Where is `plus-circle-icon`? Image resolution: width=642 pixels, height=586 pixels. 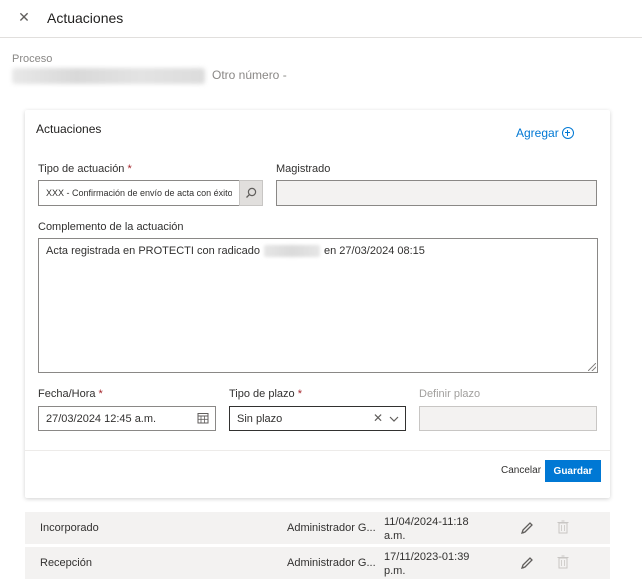
plus-circle-icon is located at coordinates (567, 133).